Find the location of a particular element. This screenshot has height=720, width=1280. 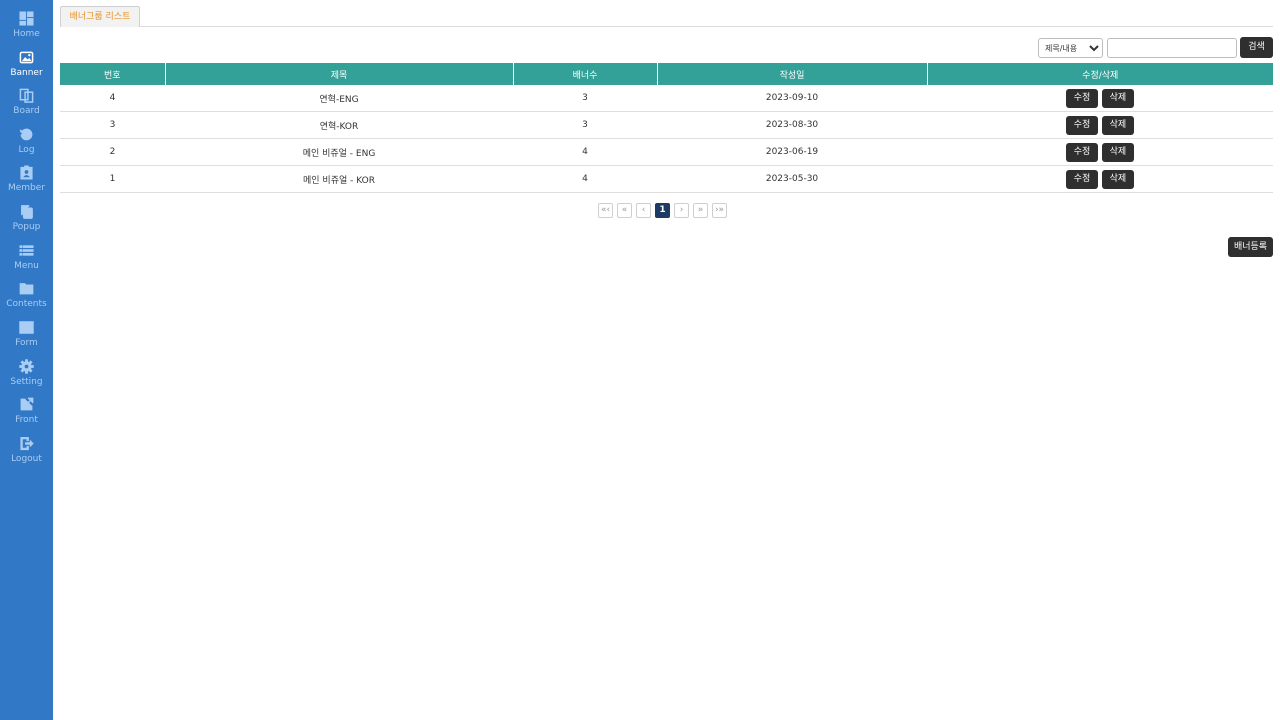

sidebar-item-contents: Contents is located at coordinates (26, 300).